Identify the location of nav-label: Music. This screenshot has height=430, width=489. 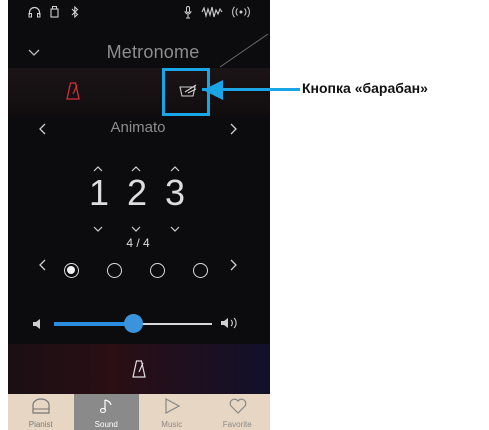
(172, 424).